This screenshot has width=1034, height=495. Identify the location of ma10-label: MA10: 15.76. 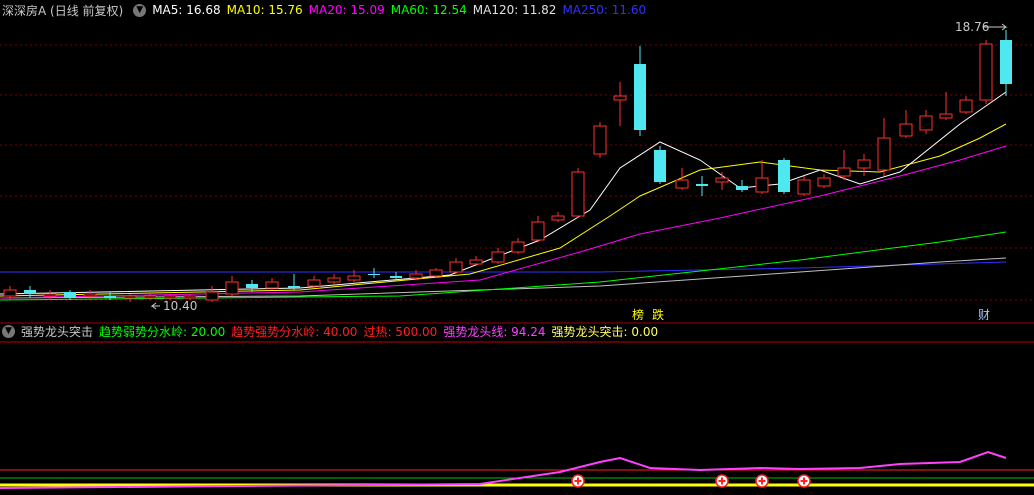
(264, 10).